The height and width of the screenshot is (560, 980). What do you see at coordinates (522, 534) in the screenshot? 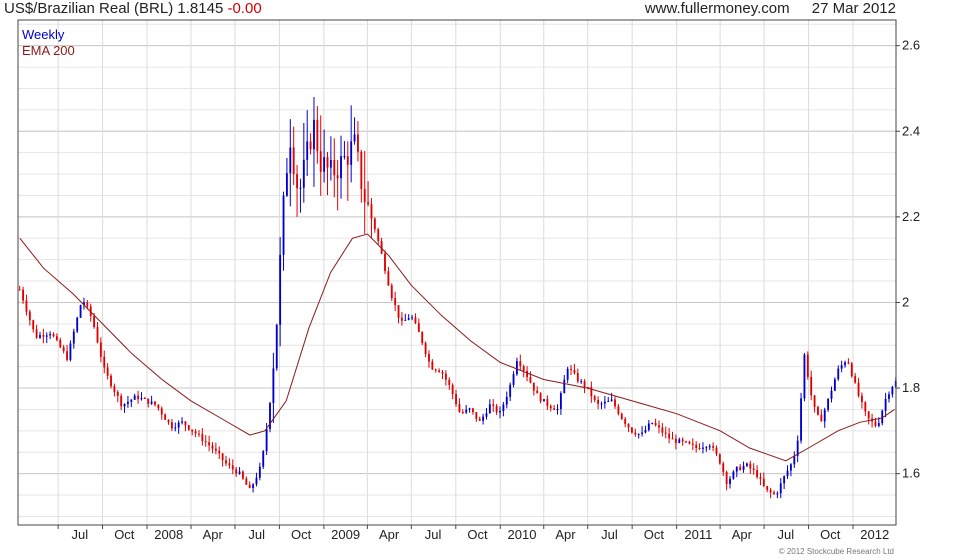
I see `x-tick-label: 2010` at bounding box center [522, 534].